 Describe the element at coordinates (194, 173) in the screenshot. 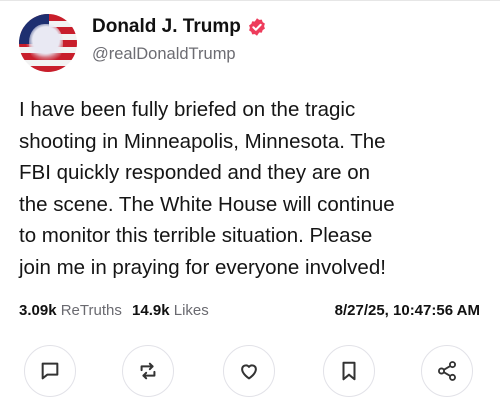

I see `post-text-line: FBI quickly responded and they are on` at that location.